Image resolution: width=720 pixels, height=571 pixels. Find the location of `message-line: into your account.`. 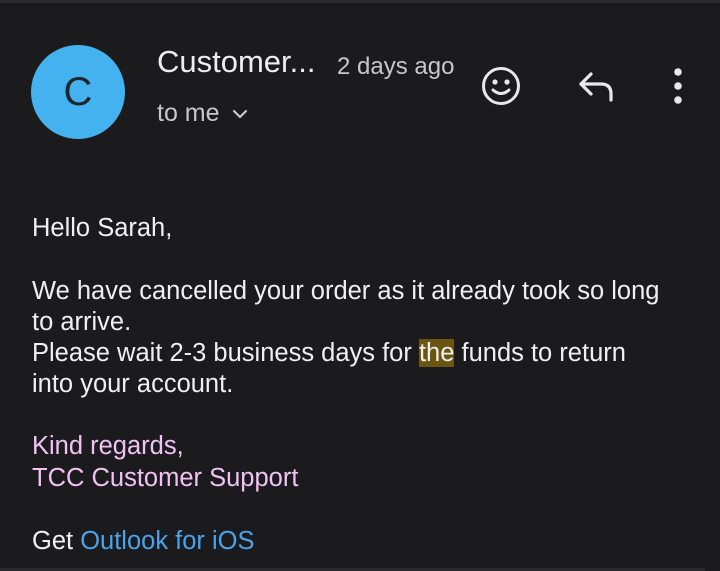

message-line: into your account. is located at coordinates (133, 384).